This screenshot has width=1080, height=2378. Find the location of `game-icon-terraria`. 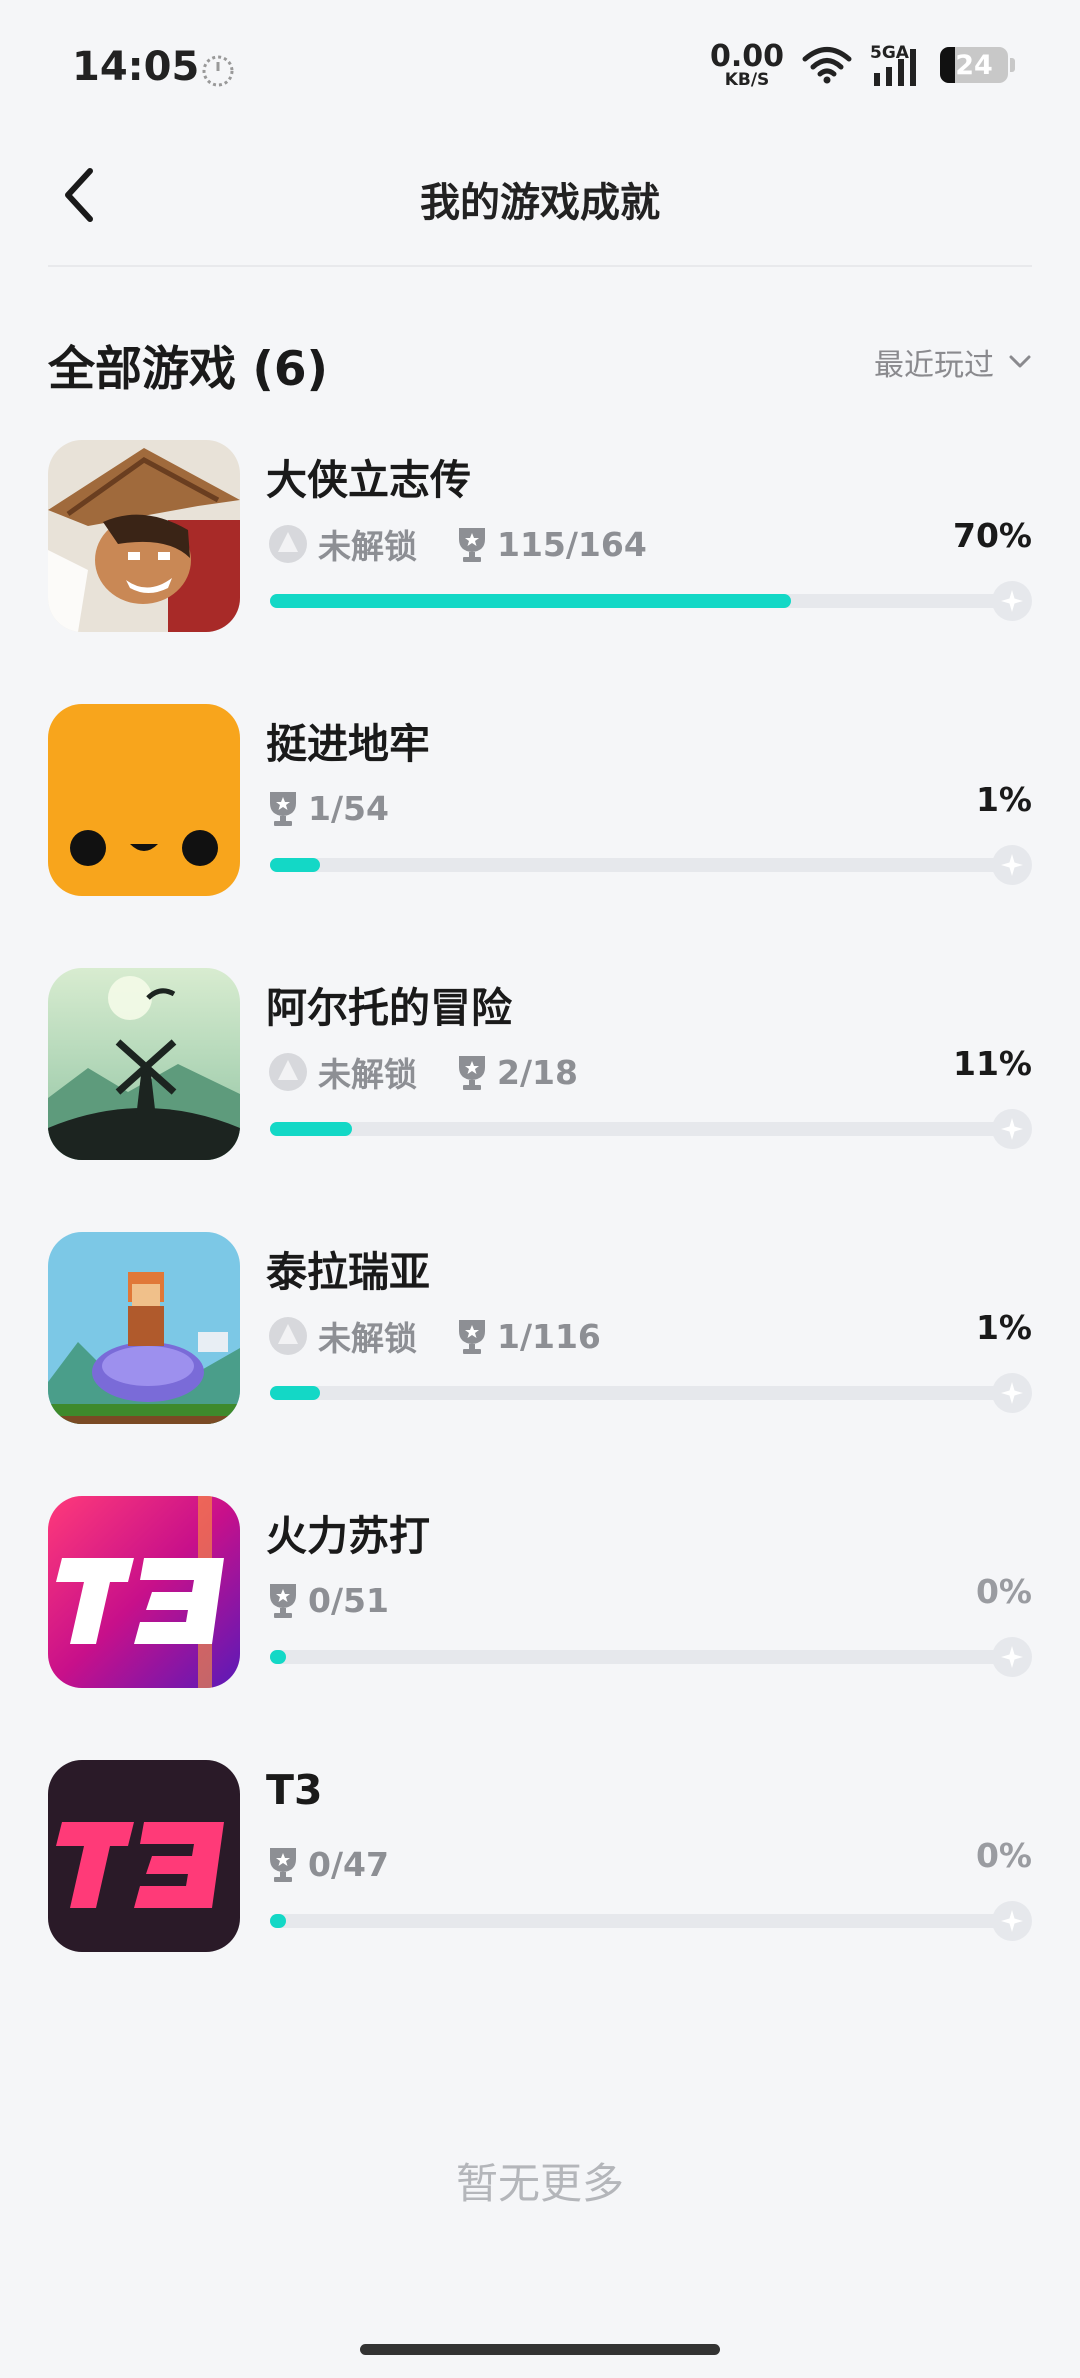

game-icon-terraria is located at coordinates (144, 1328).